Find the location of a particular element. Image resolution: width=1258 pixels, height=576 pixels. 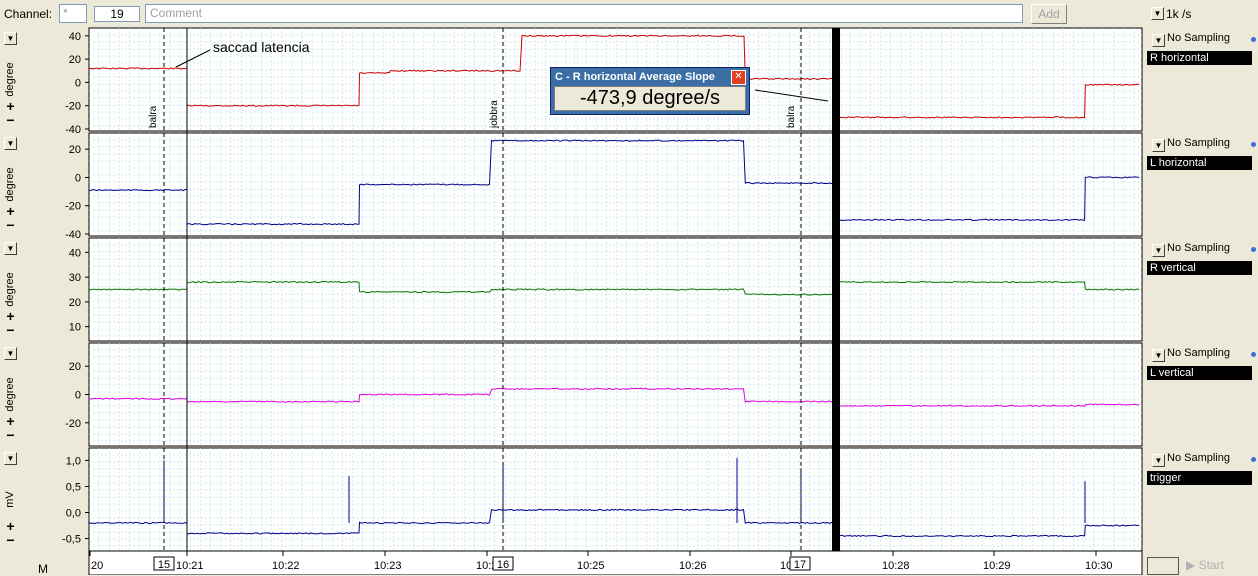

time-tick-label: 20 is located at coordinates (97, 566).